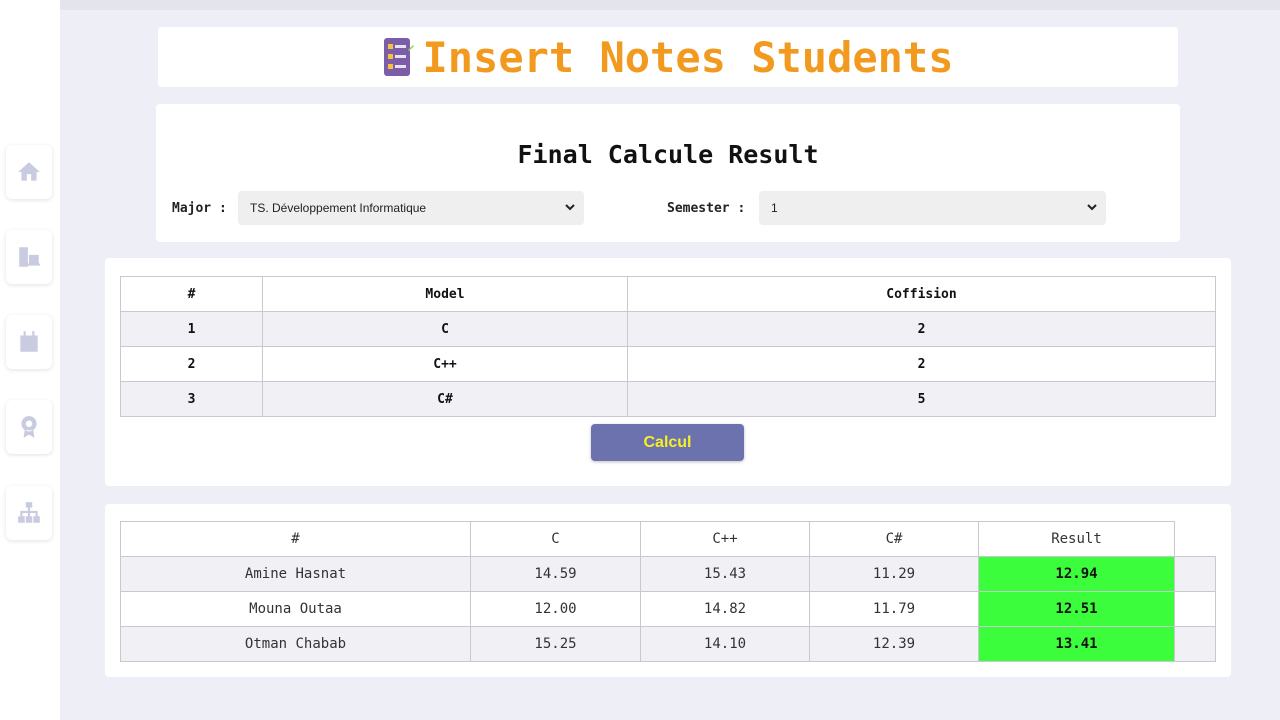 The width and height of the screenshot is (1280, 720). What do you see at coordinates (921, 294) in the screenshot?
I see `column-header: Coffision` at bounding box center [921, 294].